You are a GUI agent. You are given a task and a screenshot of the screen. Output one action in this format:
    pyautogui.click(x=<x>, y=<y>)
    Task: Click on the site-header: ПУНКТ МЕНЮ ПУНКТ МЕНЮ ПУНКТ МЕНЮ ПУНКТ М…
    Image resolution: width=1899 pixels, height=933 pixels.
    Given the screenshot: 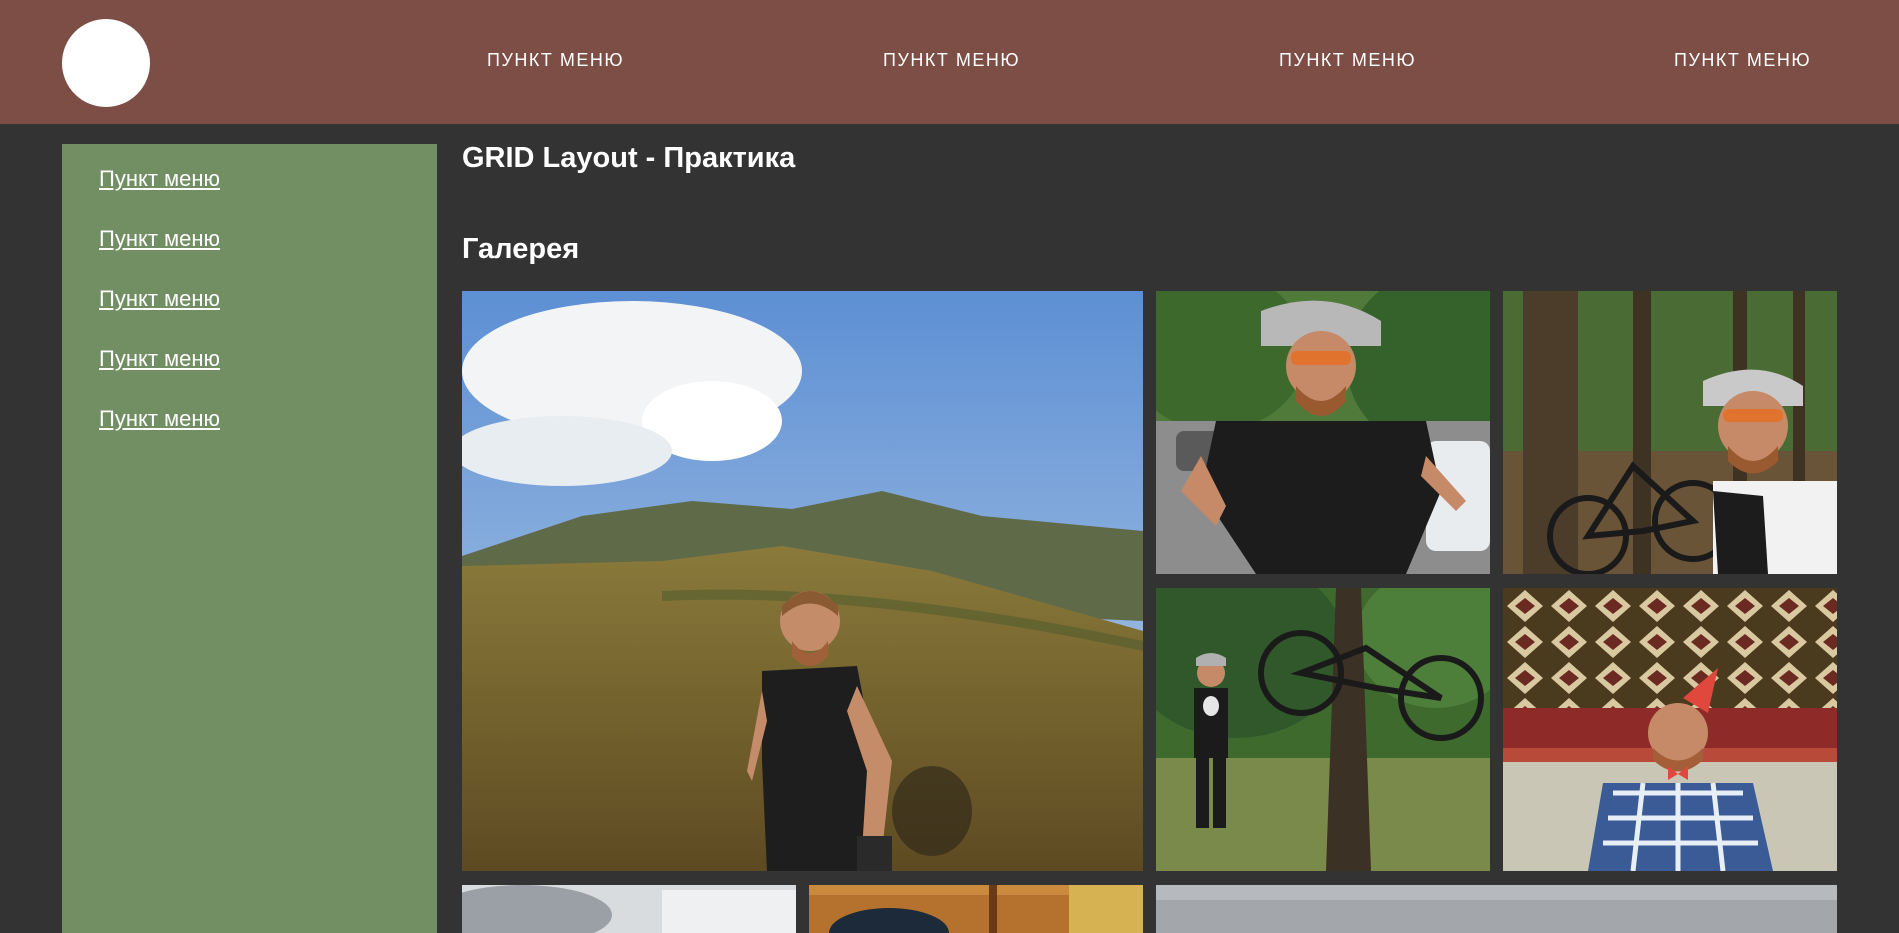 What is the action you would take?
    pyautogui.click(x=949, y=62)
    